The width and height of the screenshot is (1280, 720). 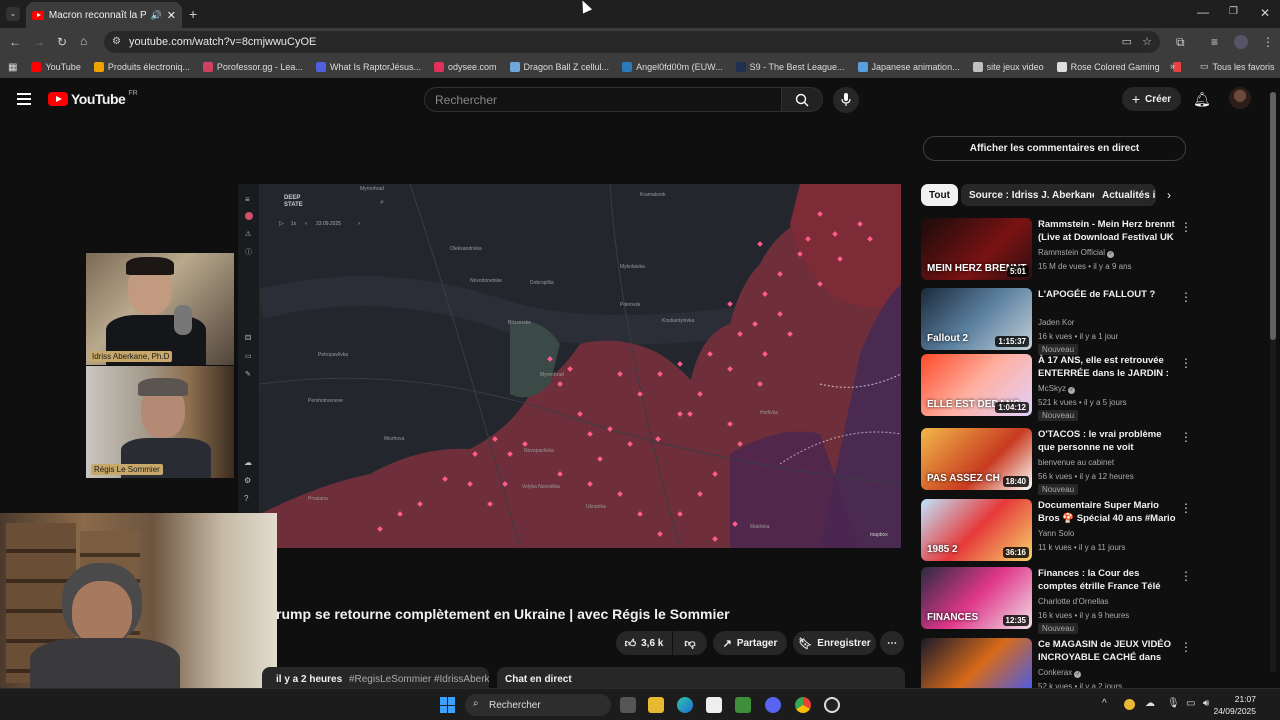 What do you see at coordinates (714, 705) in the screenshot?
I see `store-icon` at bounding box center [714, 705].